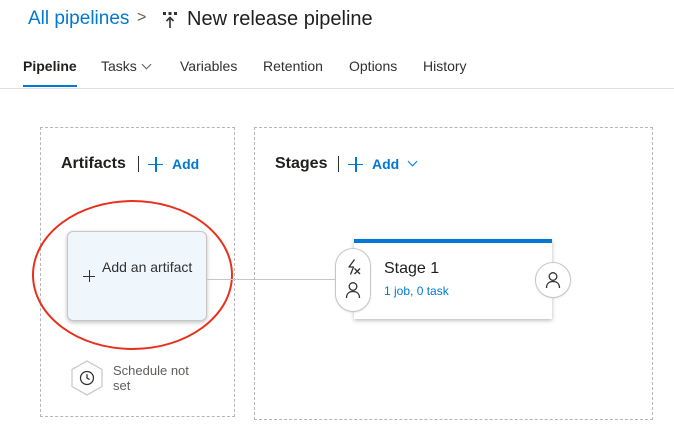 The height and width of the screenshot is (431, 674). I want to click on tab-variables-label: Variables, so click(209, 66).